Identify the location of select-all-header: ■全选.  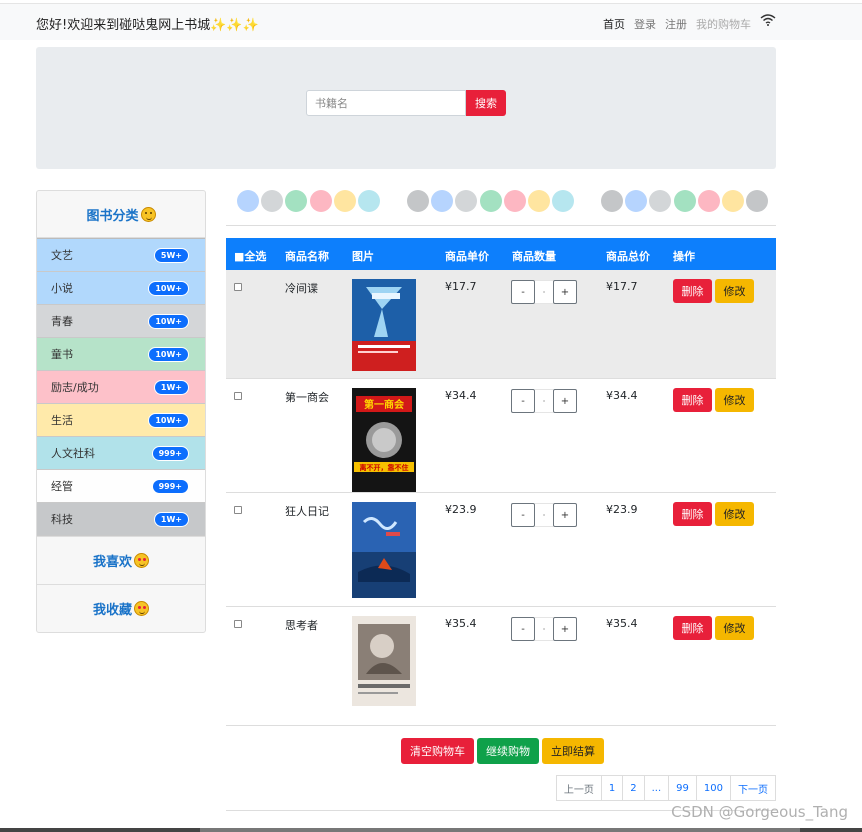
(250, 256).